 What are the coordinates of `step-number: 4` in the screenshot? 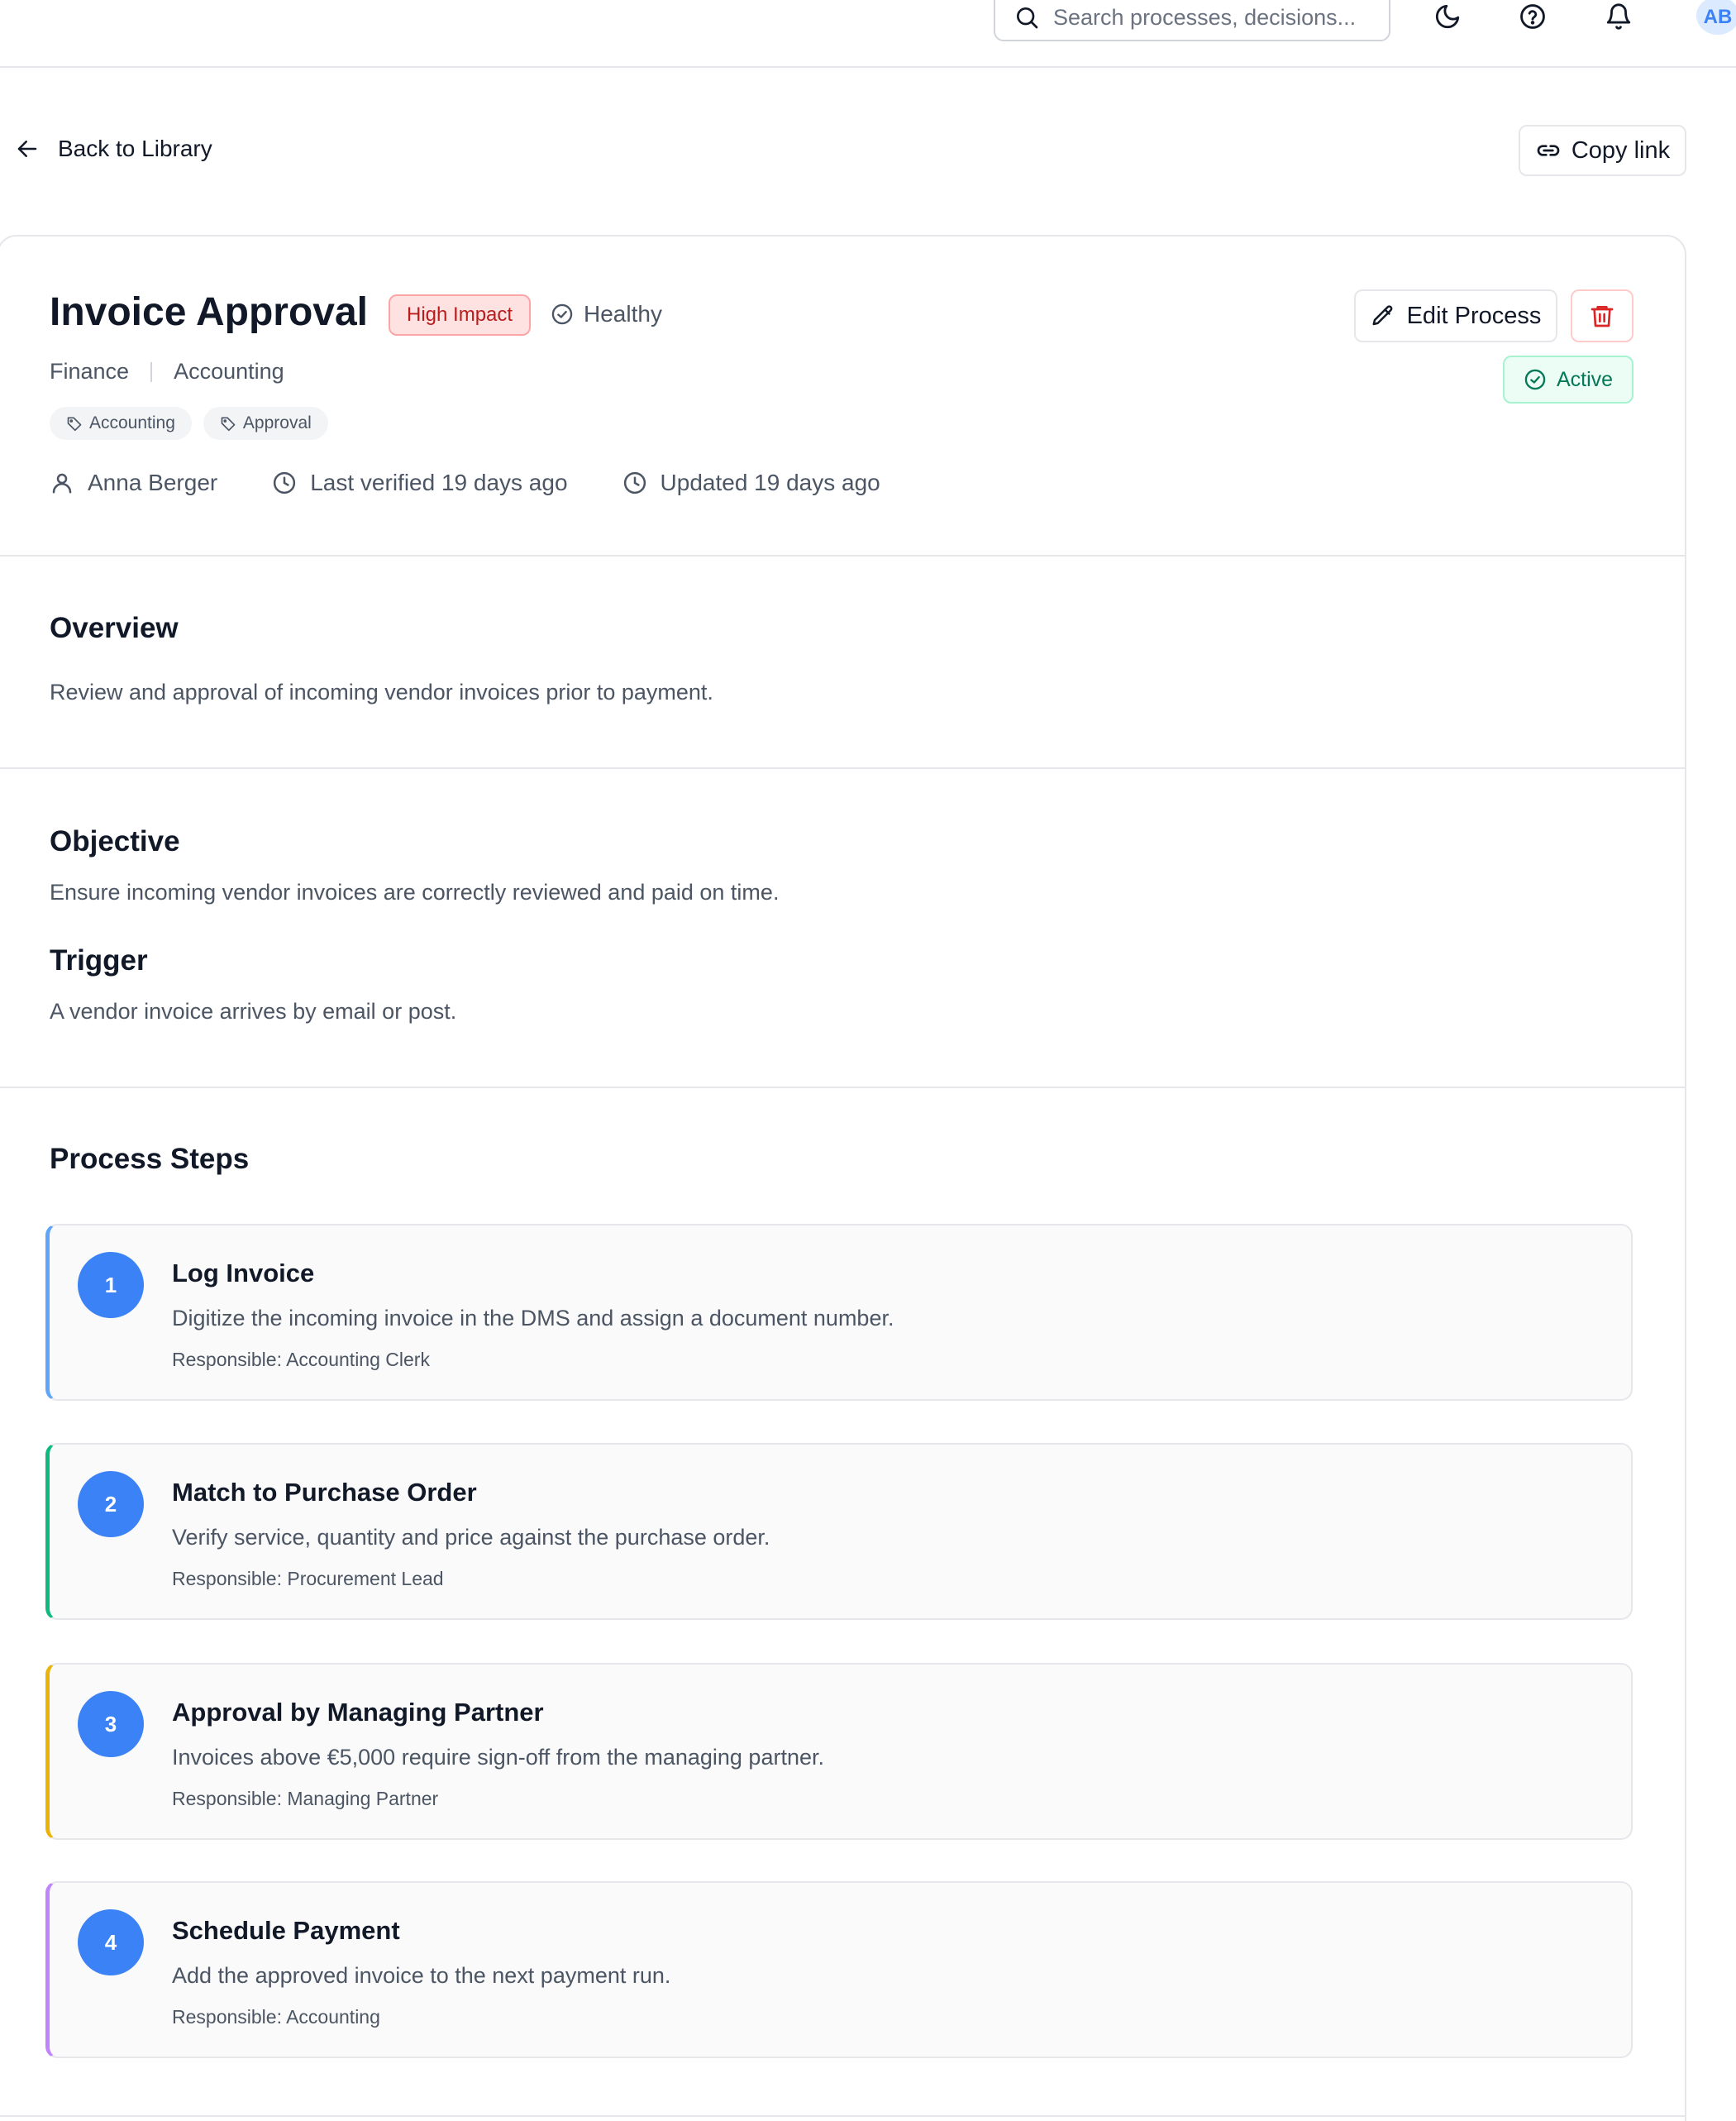 It's located at (111, 1942).